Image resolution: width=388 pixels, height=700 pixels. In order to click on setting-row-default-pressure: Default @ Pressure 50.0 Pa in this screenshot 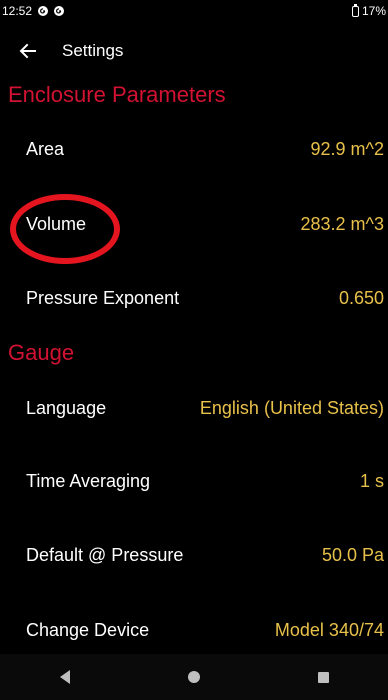, I will do `click(194, 555)`.